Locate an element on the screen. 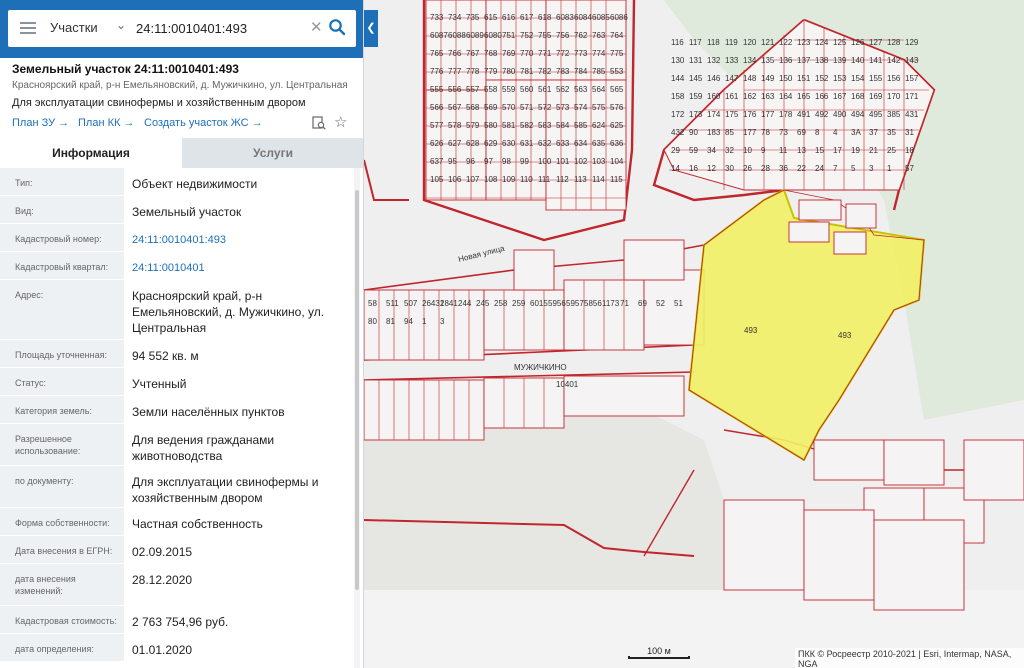 The height and width of the screenshot is (668, 1024). parcel-number-label: 556 is located at coordinates (455, 89).